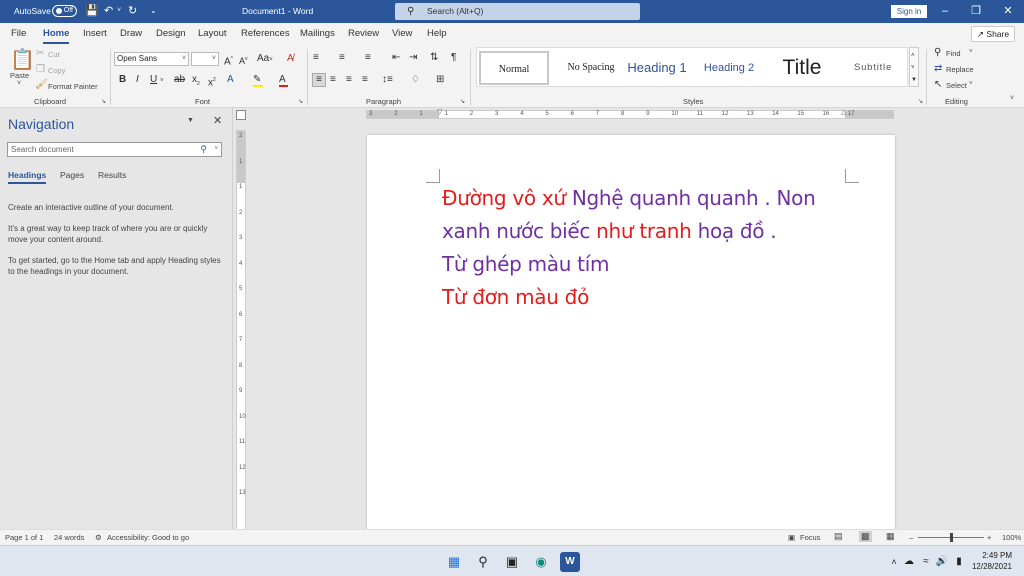  What do you see at coordinates (316, 58) in the screenshot?
I see `bullets-icon: ≡` at bounding box center [316, 58].